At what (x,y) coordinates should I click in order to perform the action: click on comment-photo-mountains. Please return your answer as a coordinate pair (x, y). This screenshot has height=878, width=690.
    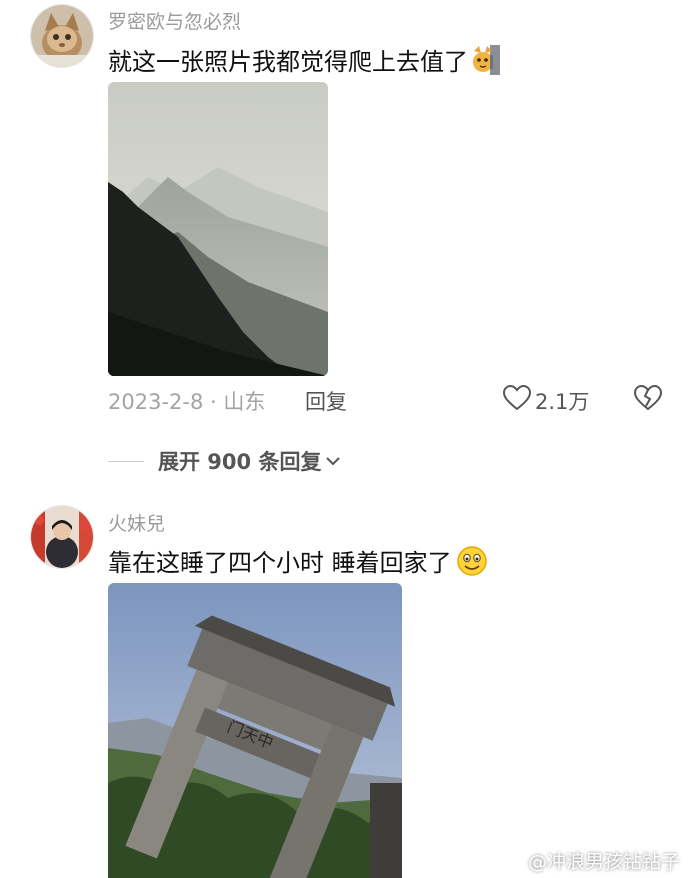
    Looking at the image, I should click on (218, 229).